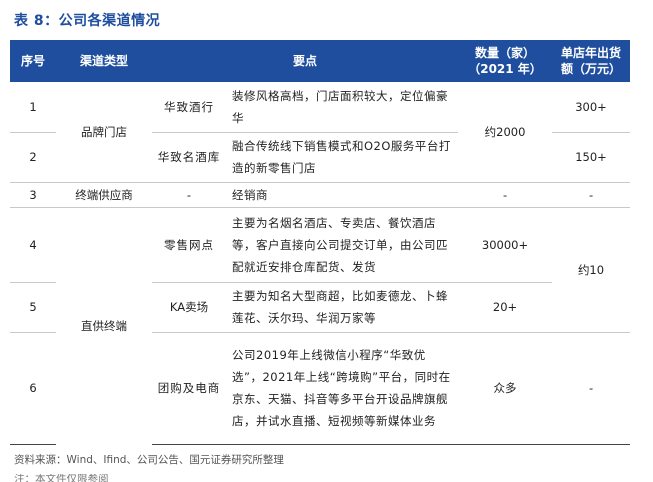  I want to click on table-row: 3 终端供应商 - 经销商 - -, so click(320, 195).